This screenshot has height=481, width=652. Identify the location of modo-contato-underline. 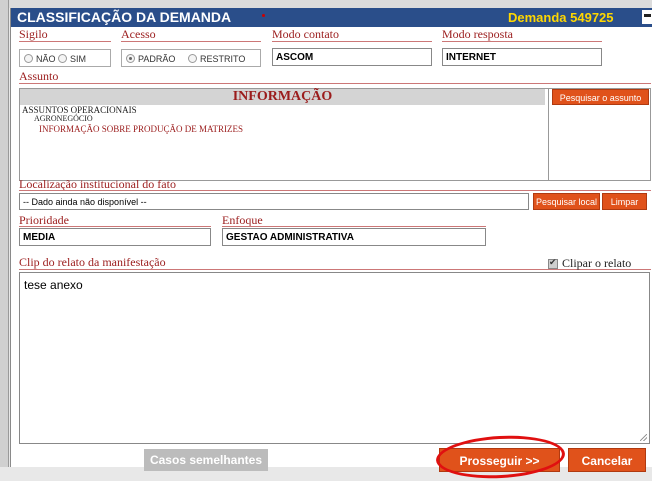
(352, 41).